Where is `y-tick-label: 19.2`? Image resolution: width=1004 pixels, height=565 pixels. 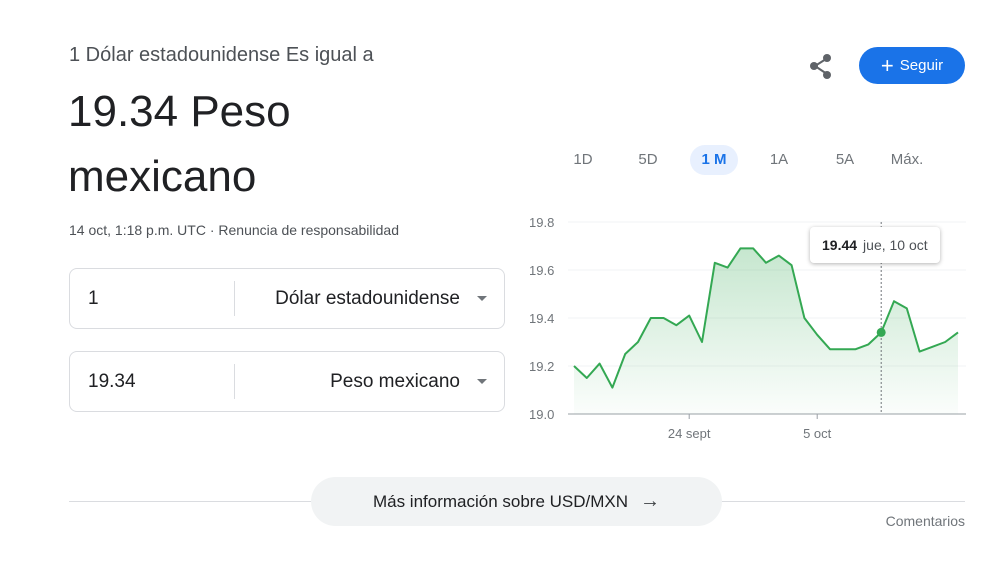
y-tick-label: 19.2 is located at coordinates (541, 366).